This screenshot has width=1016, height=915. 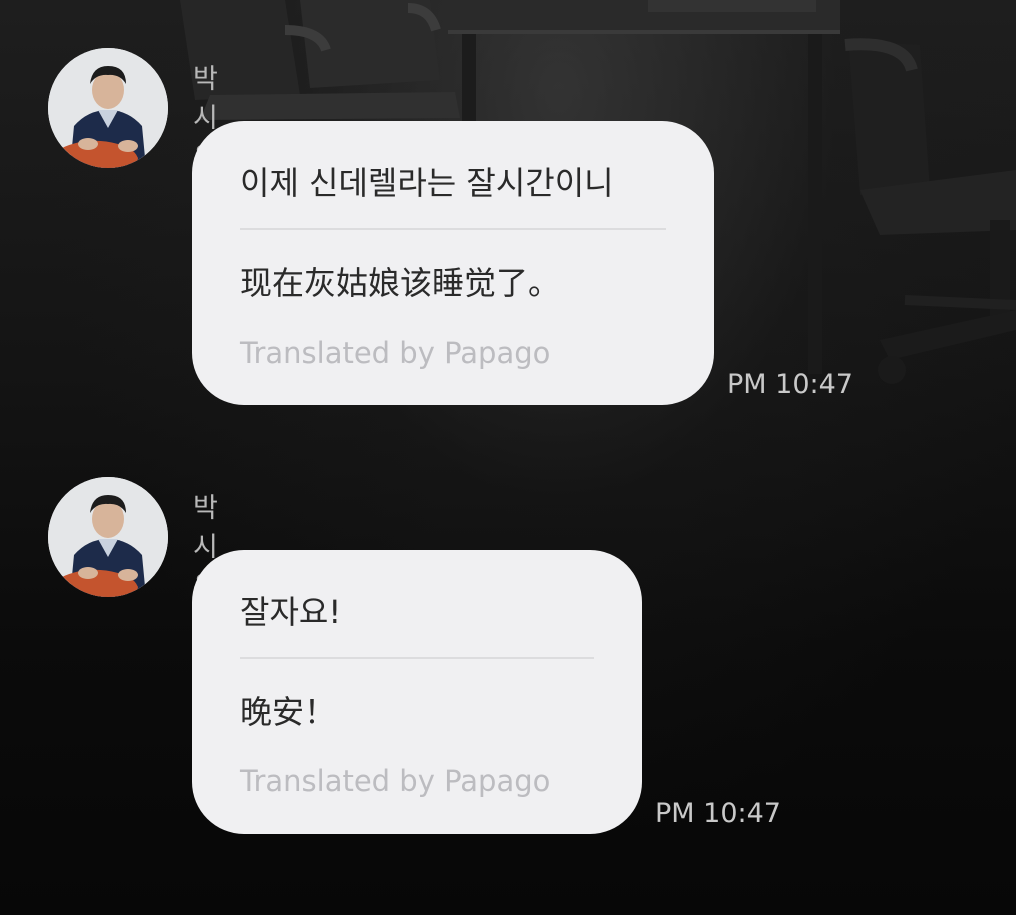 I want to click on original-text: 잘자요!, so click(x=291, y=612).